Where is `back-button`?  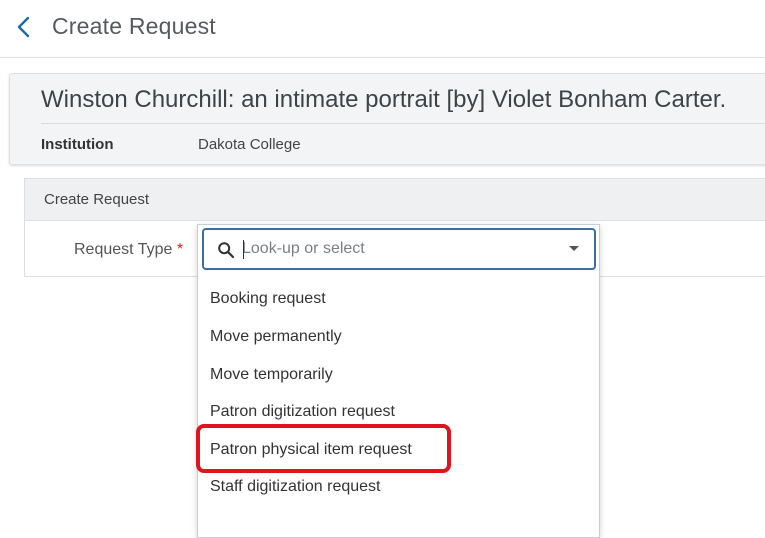 back-button is located at coordinates (23, 27).